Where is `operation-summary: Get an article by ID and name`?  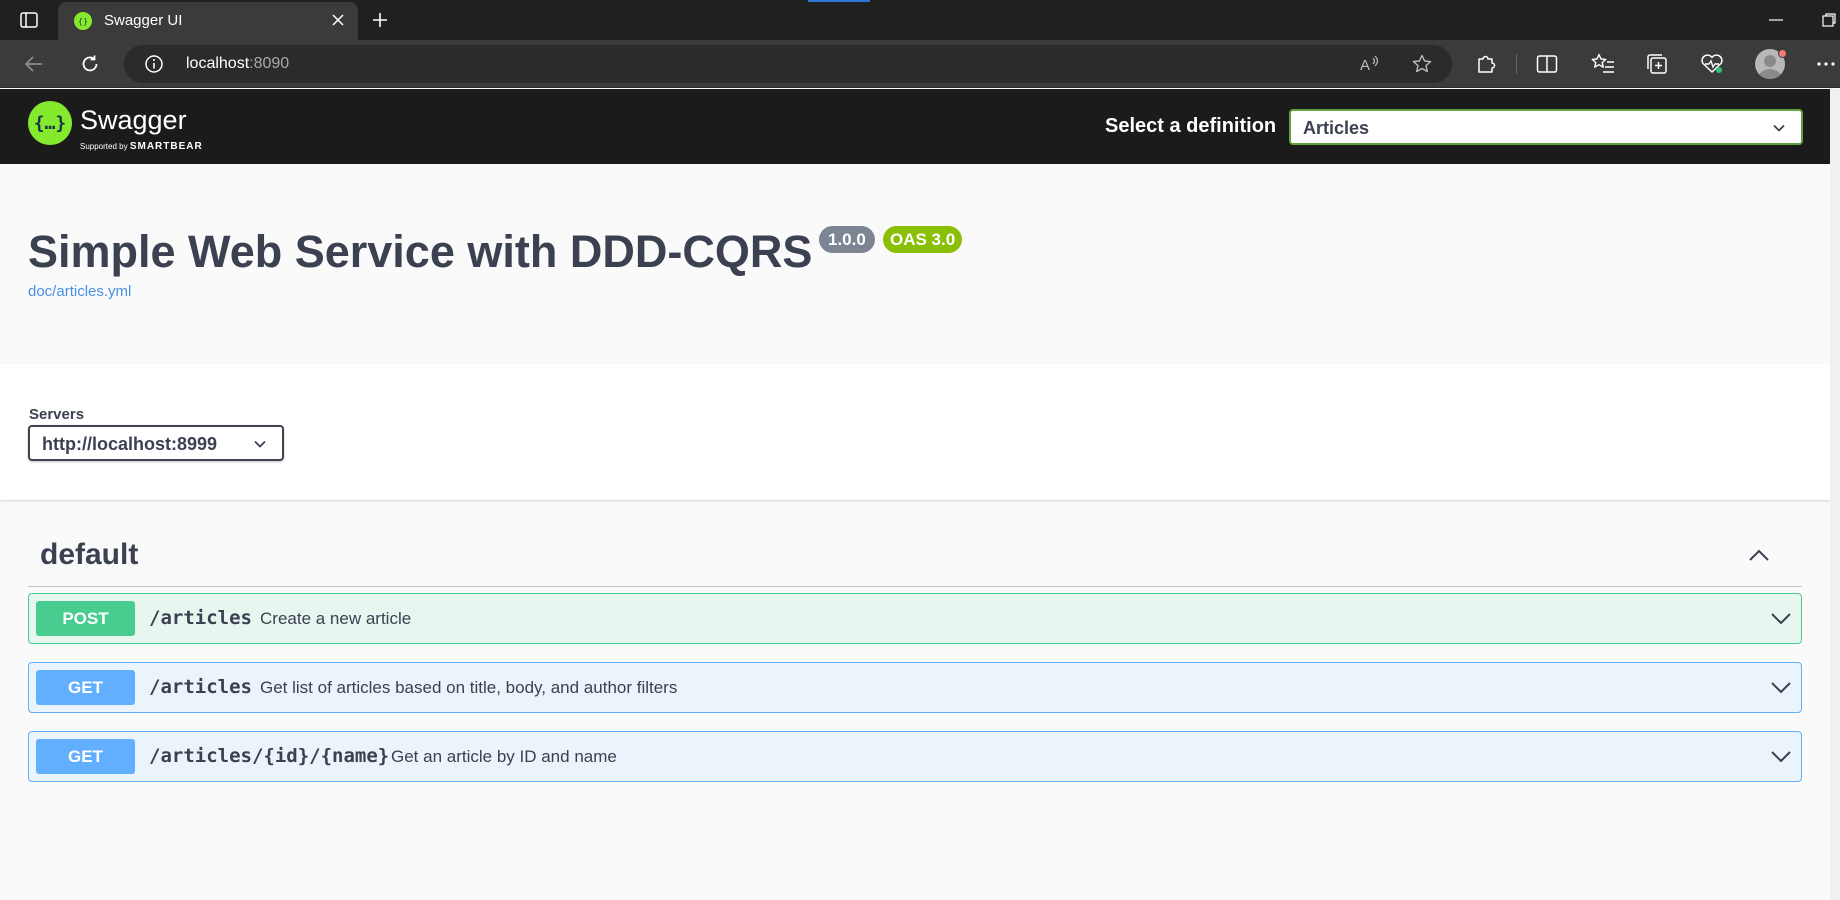
operation-summary: Get an article by ID and name is located at coordinates (504, 756).